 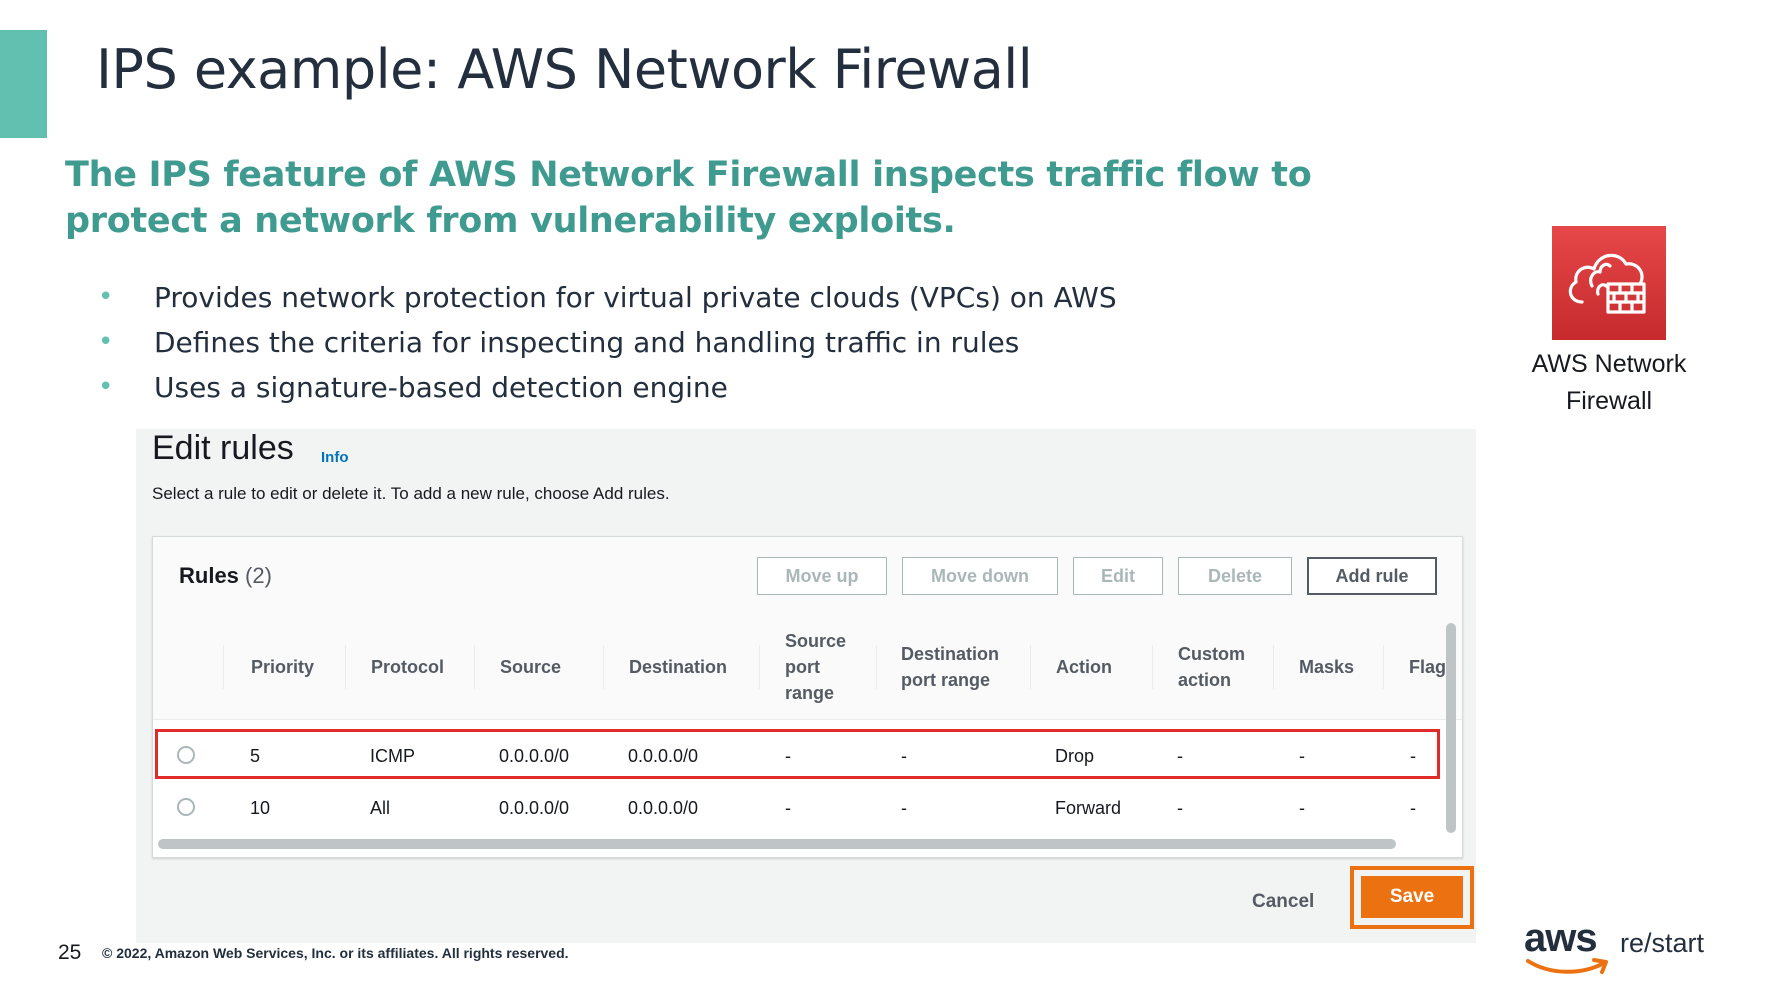 I want to click on column-custom-action: Custom action, so click(x=1211, y=667).